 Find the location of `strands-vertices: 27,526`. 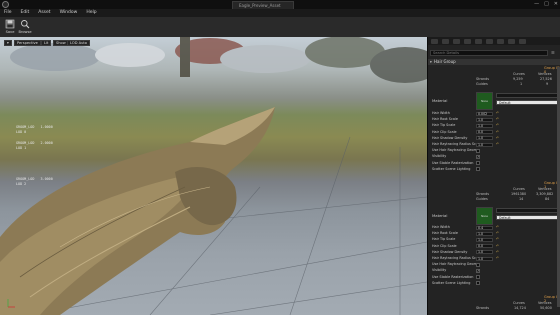

strands-vertices: 27,526 is located at coordinates (546, 79).